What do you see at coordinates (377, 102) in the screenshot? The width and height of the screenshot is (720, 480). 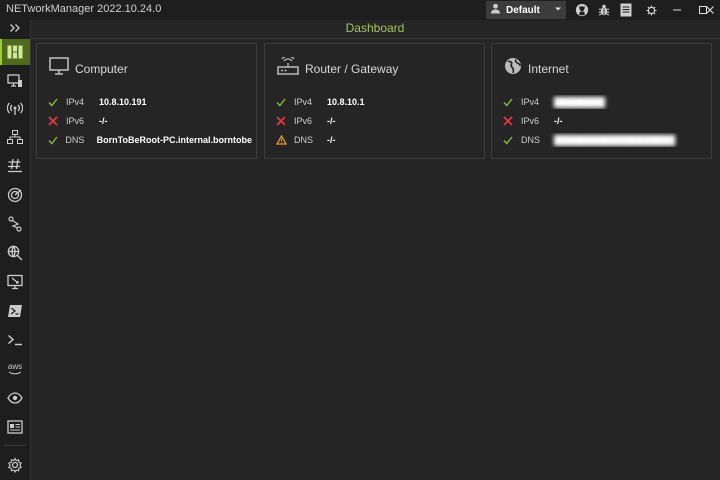 I see `ipv4-row: IPv4 10.8.10.1` at bounding box center [377, 102].